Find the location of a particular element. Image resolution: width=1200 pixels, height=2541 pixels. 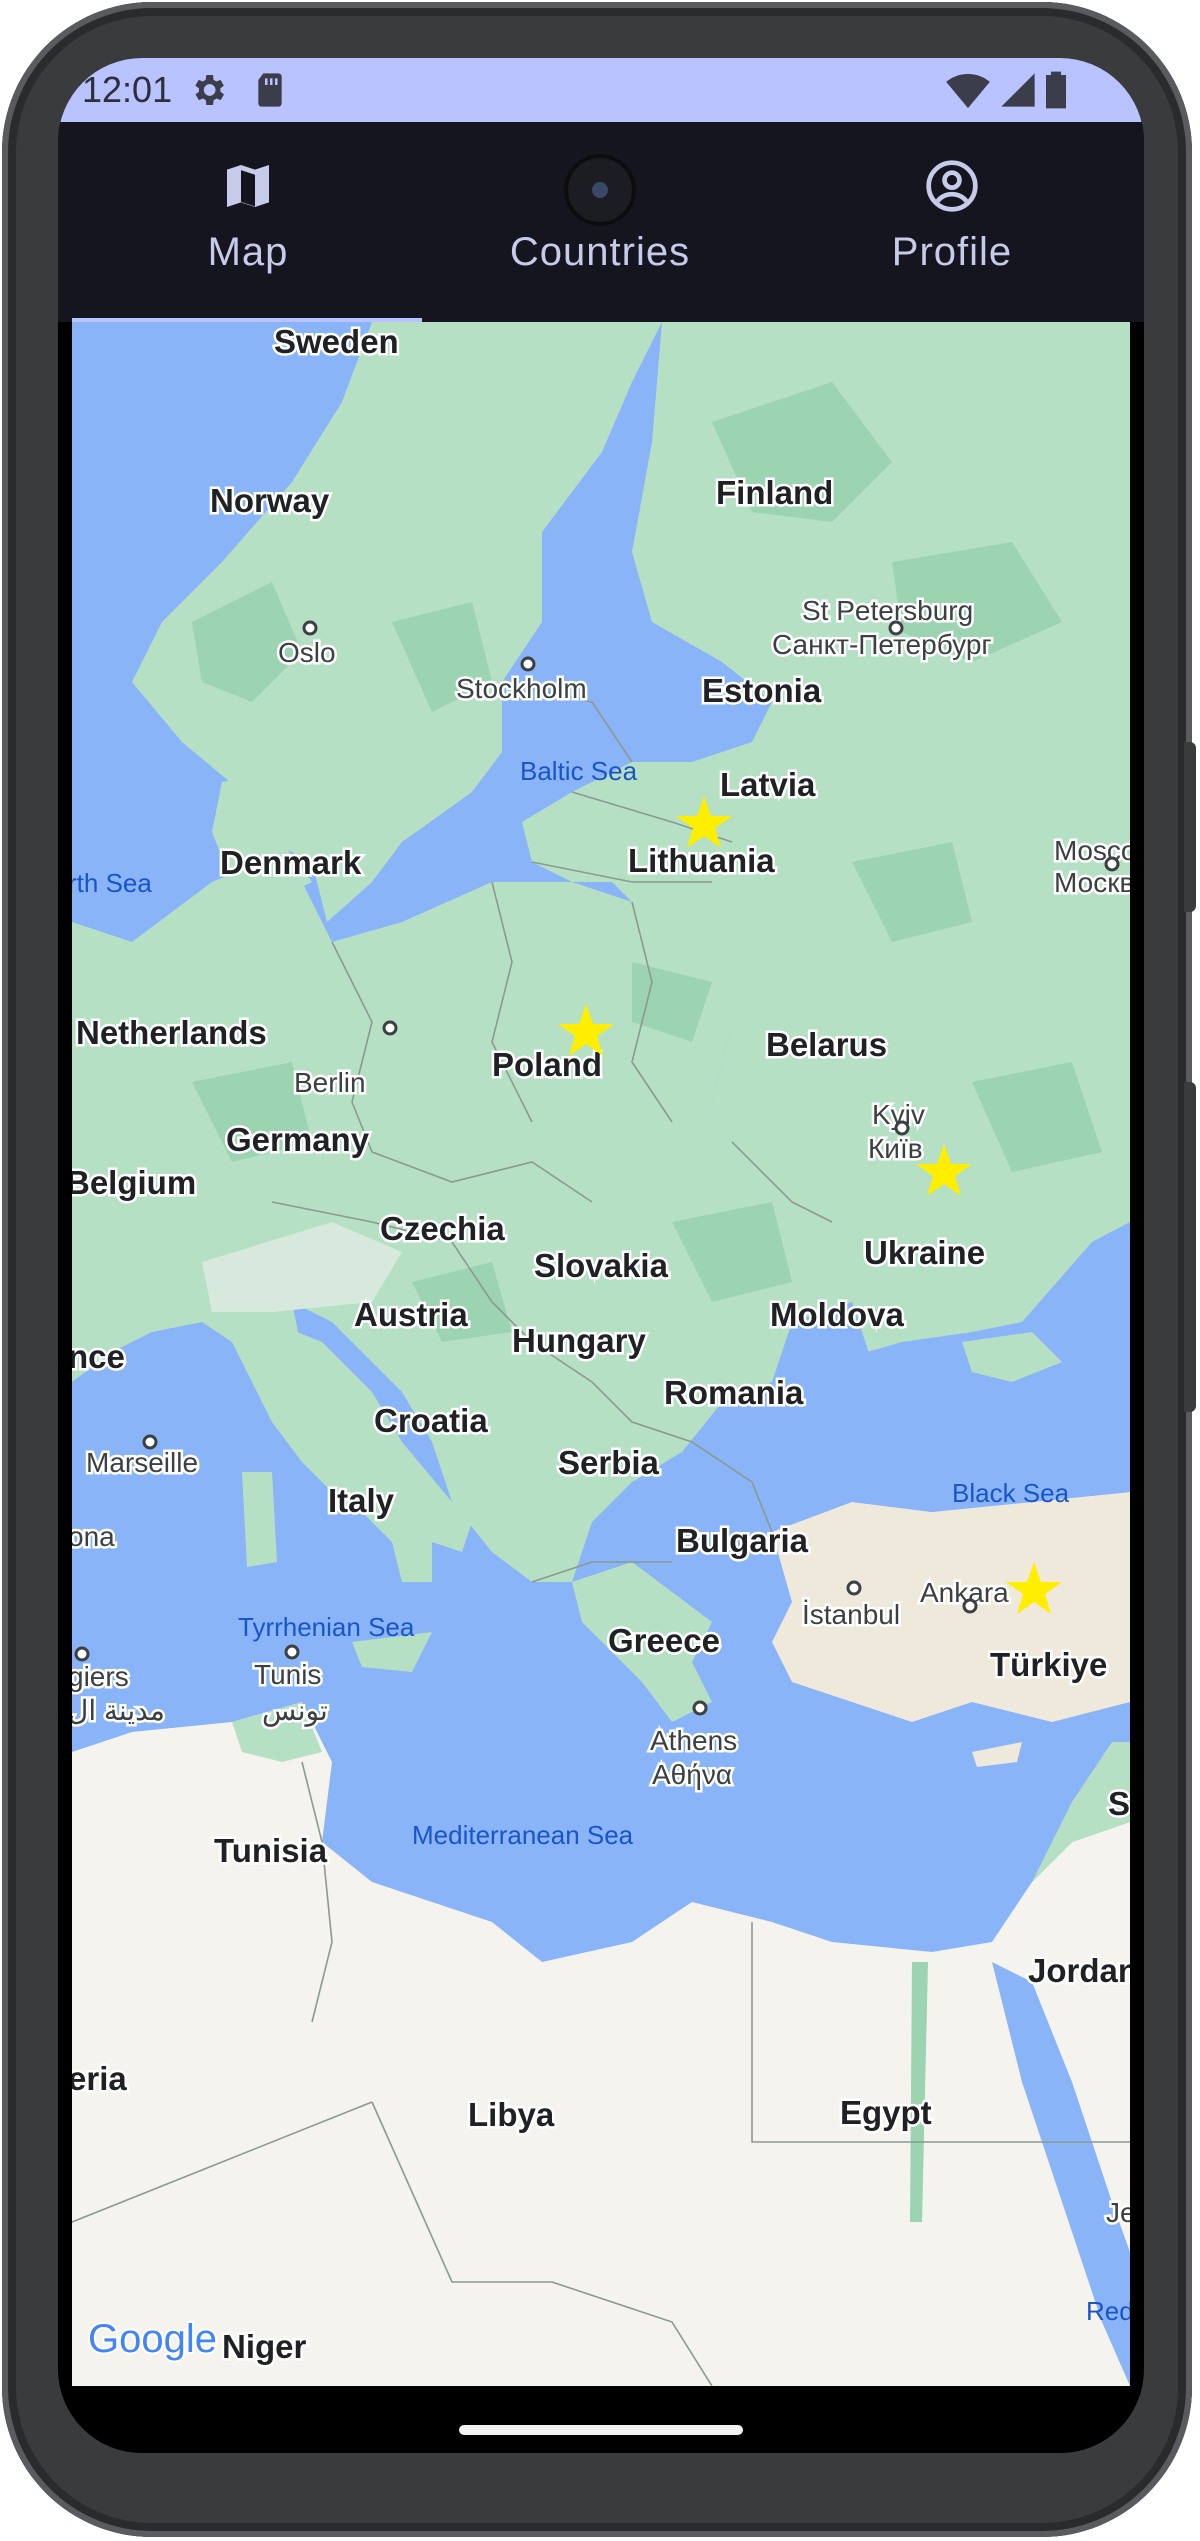

label-latvia: Latvia is located at coordinates (768, 784).